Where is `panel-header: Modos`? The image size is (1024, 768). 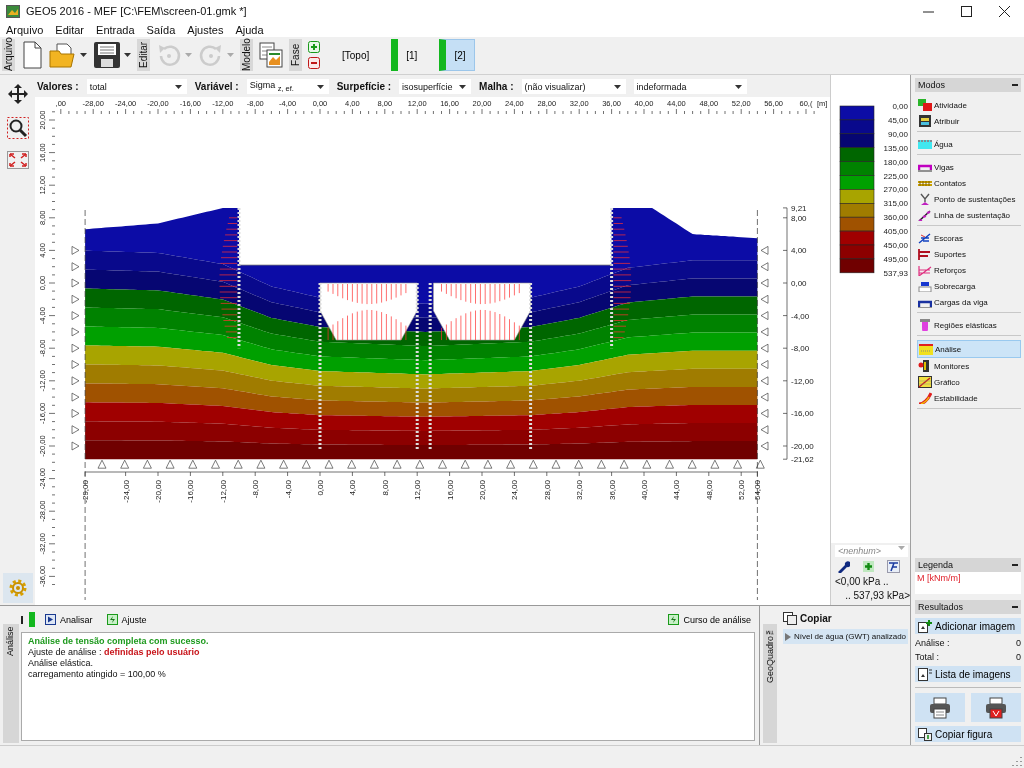 panel-header: Modos is located at coordinates (968, 85).